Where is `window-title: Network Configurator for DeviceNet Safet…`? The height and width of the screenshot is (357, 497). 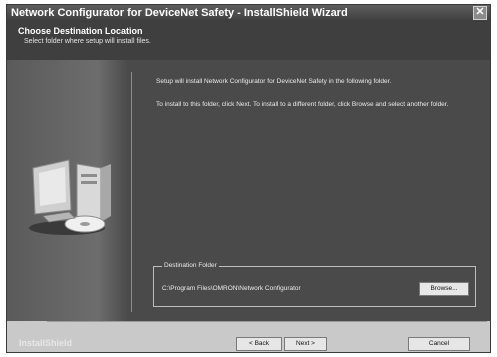
window-title: Network Configurator for DeviceNet Safet… is located at coordinates (179, 13).